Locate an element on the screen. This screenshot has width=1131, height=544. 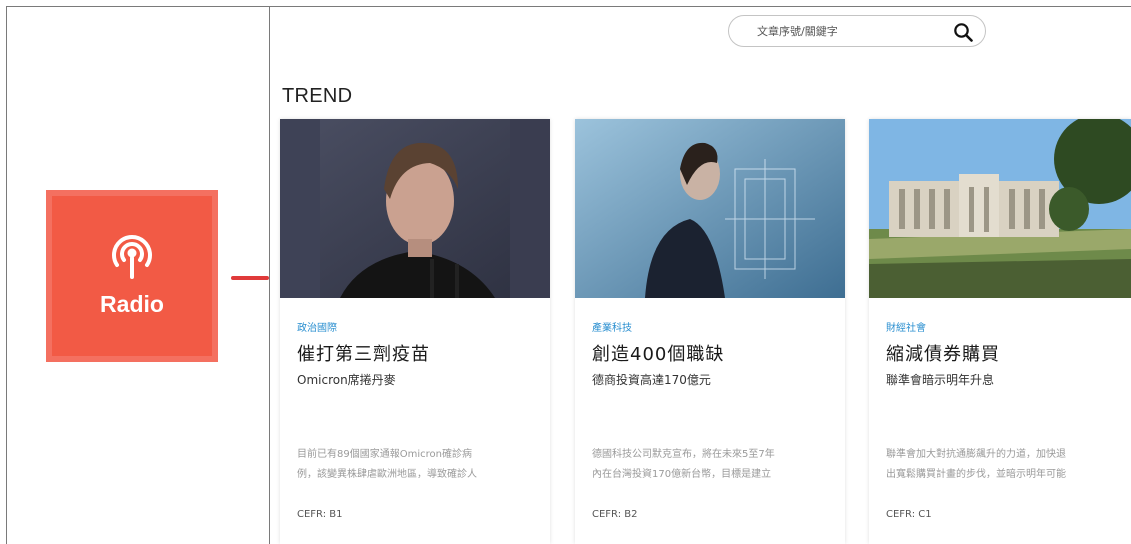
cefr-level: CEFR: C1 is located at coordinates (909, 514).